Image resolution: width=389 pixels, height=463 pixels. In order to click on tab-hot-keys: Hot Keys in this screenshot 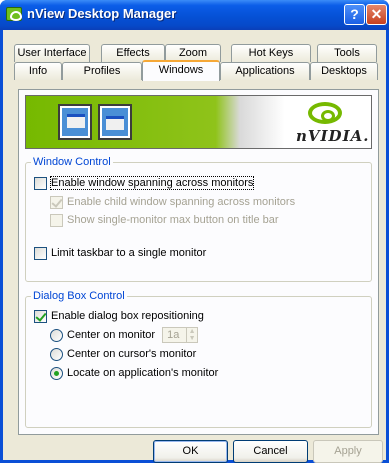, I will do `click(271, 53)`.